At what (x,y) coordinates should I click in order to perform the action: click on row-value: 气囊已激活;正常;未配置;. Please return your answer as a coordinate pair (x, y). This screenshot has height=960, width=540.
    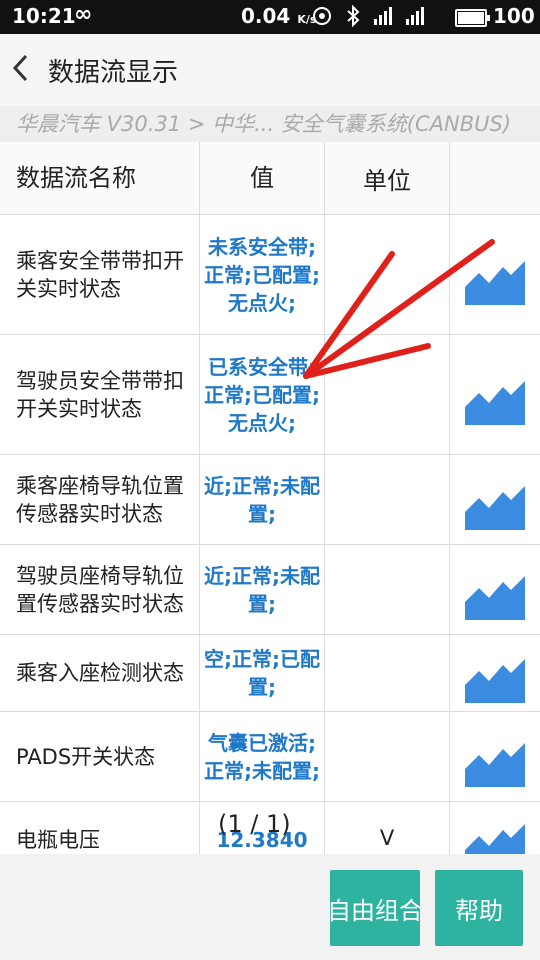
    Looking at the image, I should click on (262, 756).